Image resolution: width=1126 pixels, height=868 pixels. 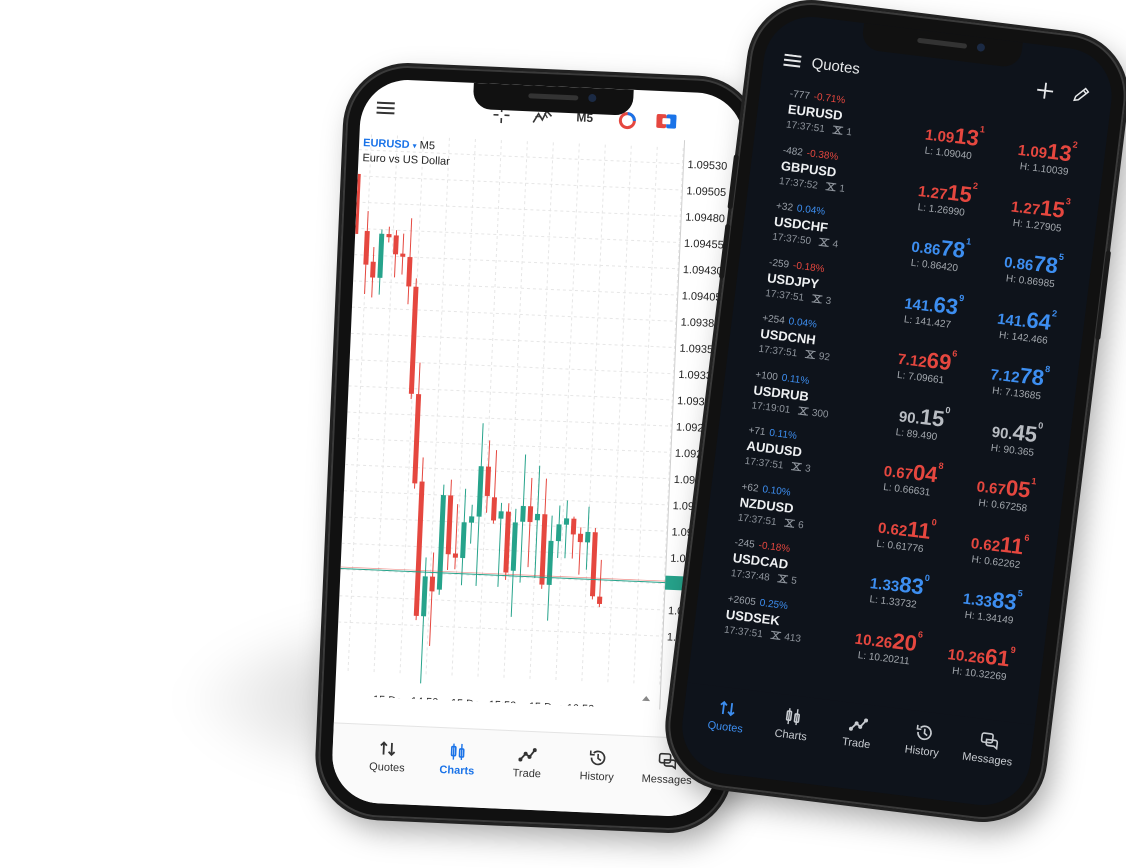 I want to click on change-points: +62, so click(x=750, y=488).